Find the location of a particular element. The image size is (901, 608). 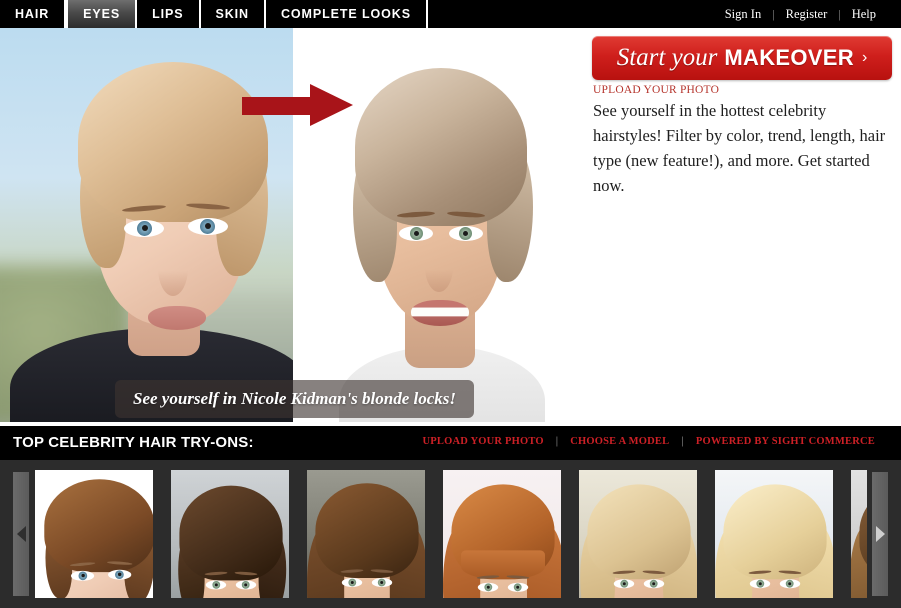

register-link: Register is located at coordinates (807, 14).